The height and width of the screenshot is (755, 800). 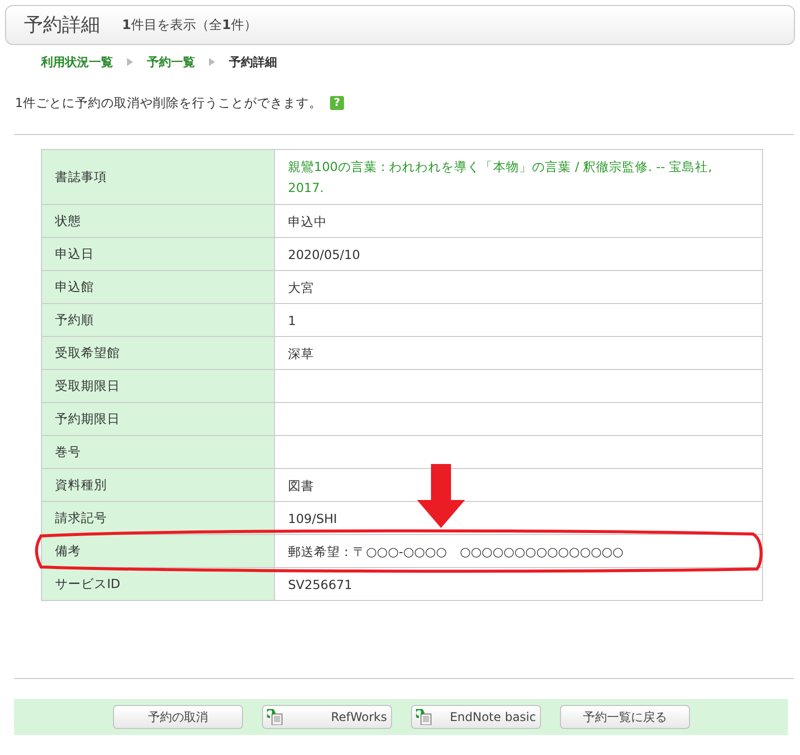 I want to click on field-value: 図書, so click(x=301, y=485).